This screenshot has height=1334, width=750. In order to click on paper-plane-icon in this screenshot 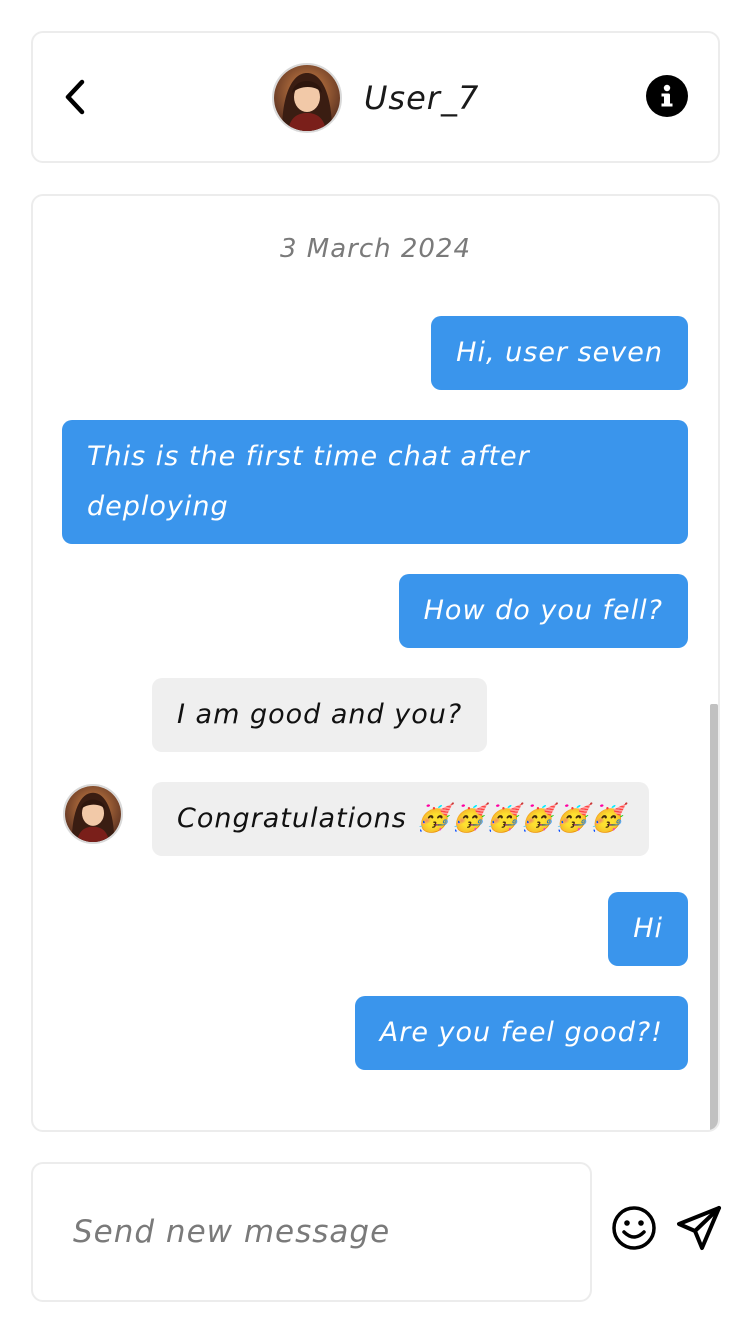, I will do `click(699, 1228)`.